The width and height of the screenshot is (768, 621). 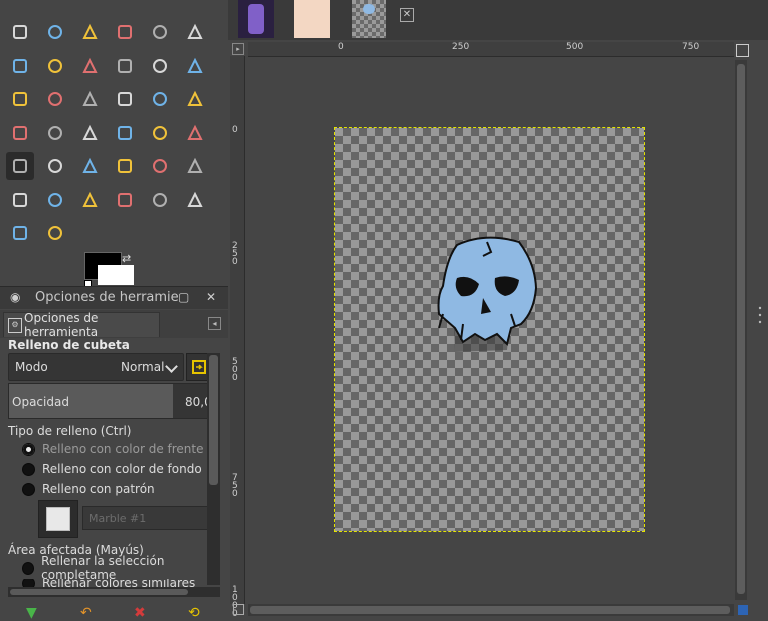 I want to click on ellipse-select-icon, so click(x=55, y=32).